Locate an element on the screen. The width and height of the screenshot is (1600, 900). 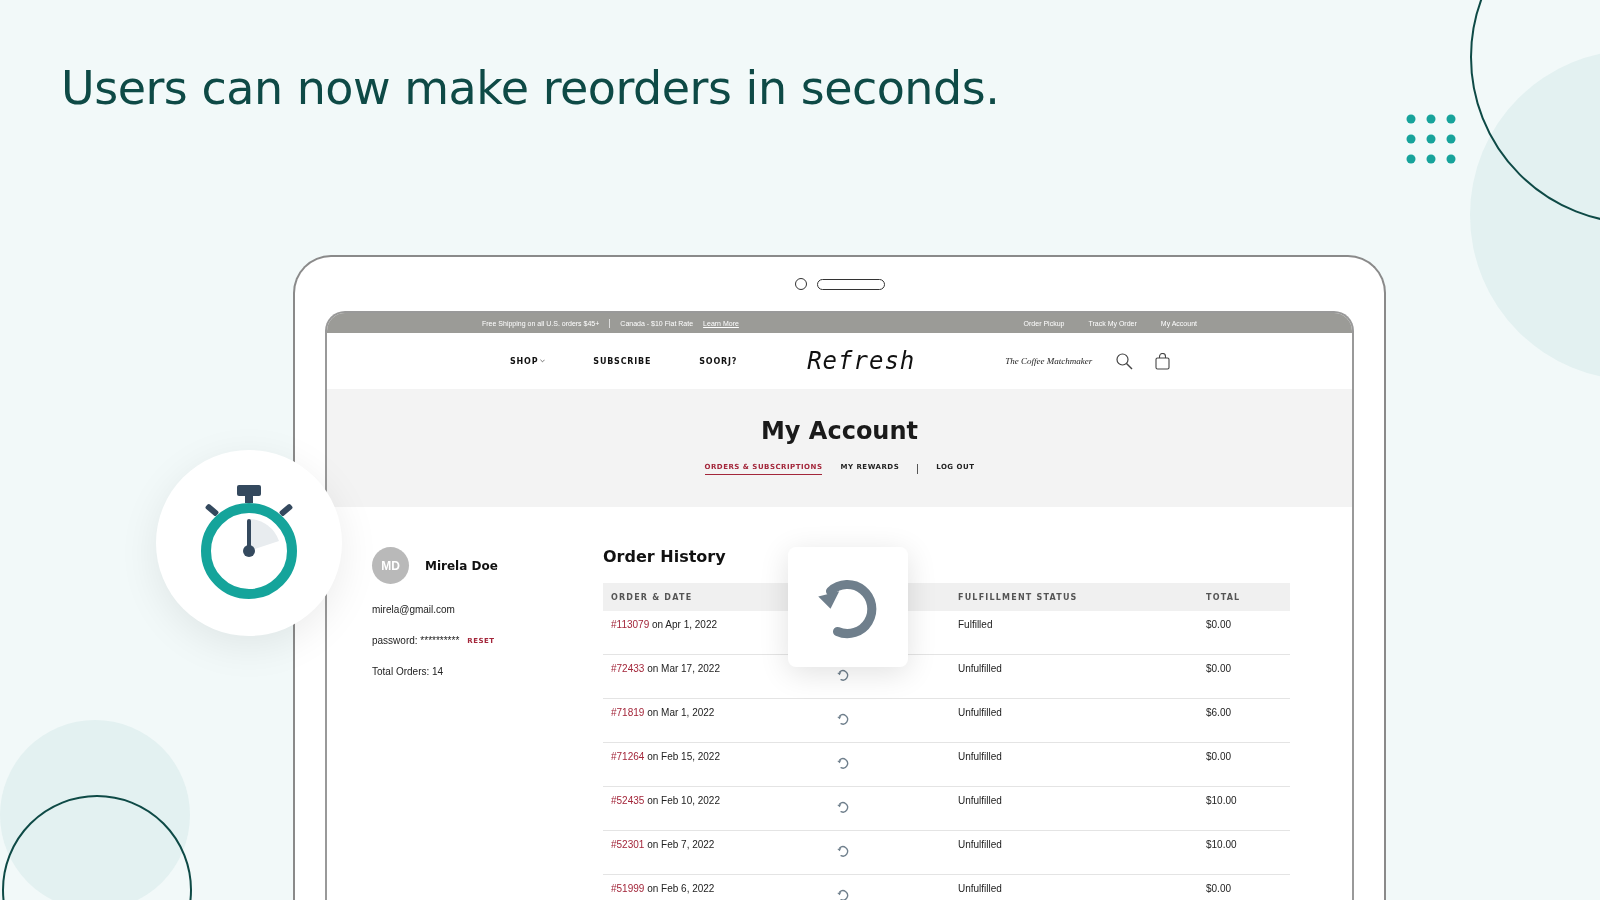
column-header: FULFILLMENT STATUS is located at coordinates (1018, 597).